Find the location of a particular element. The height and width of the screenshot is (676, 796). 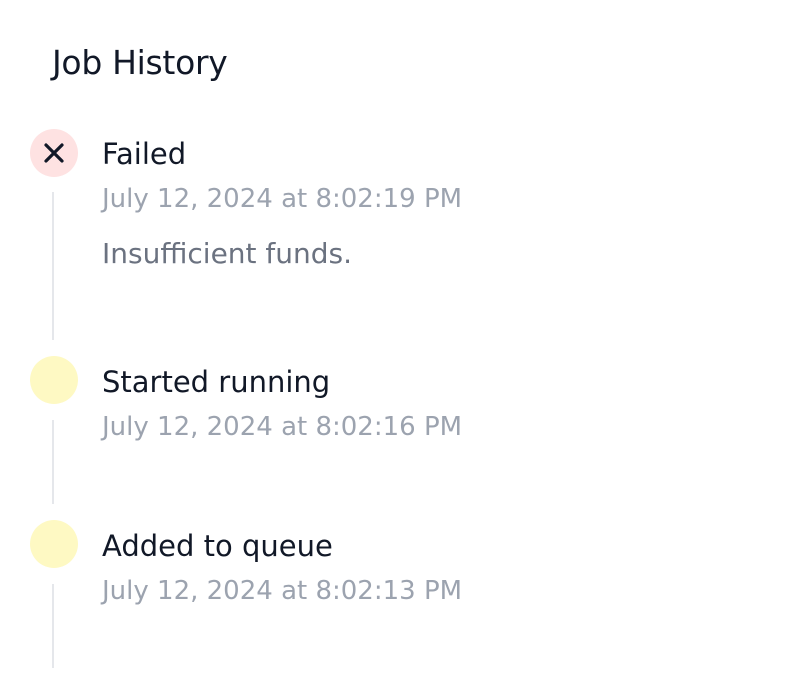

event-timestamp: July 12, 2024 at 8:02:19 PM is located at coordinates (282, 199).